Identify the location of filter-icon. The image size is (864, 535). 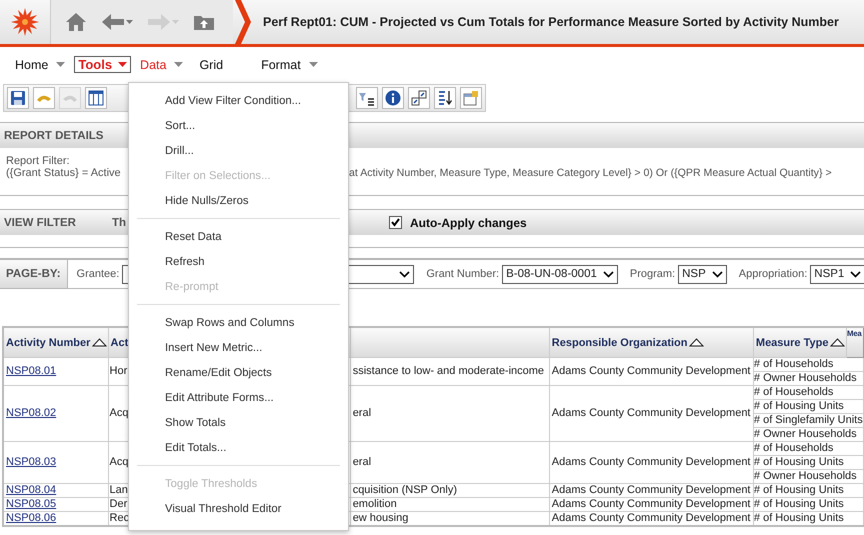
(367, 98).